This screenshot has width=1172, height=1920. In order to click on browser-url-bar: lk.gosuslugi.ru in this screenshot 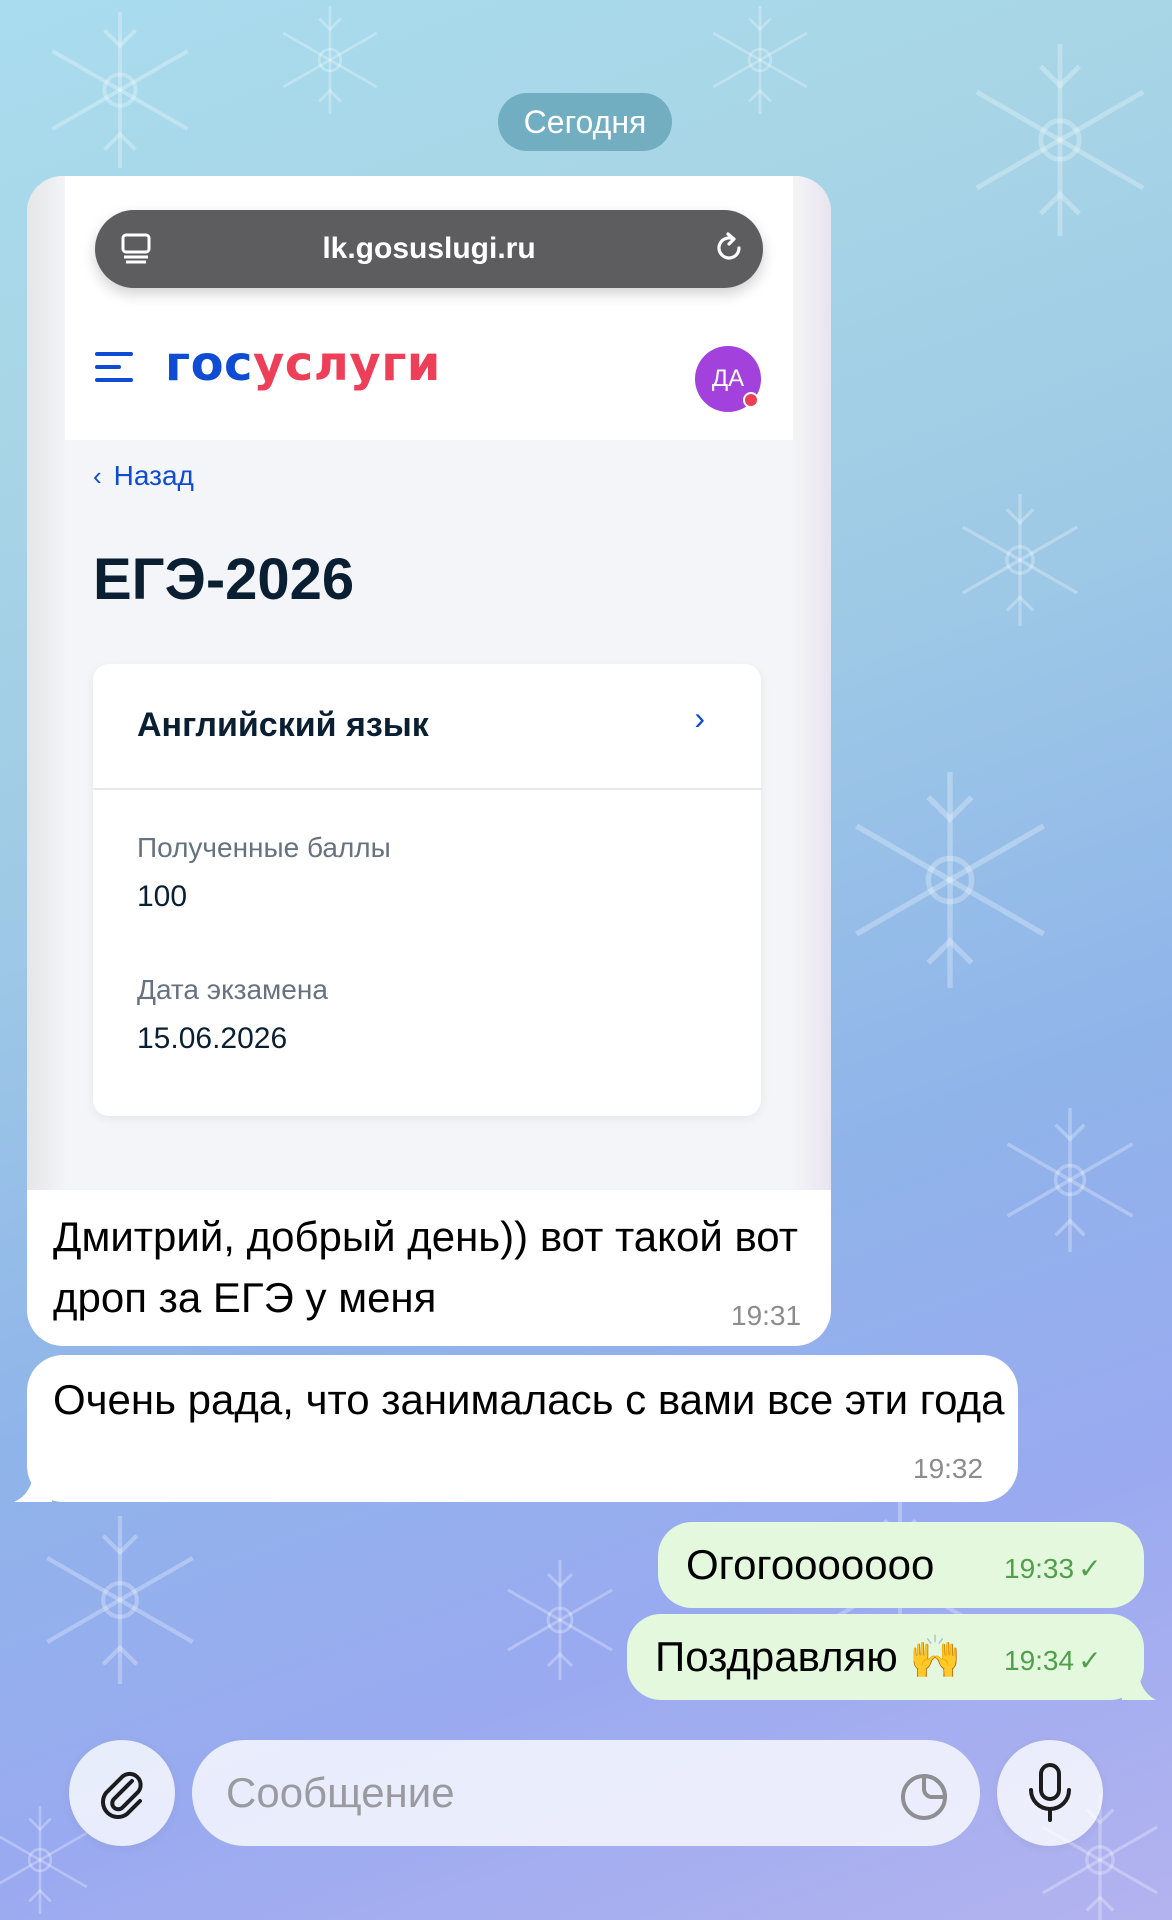, I will do `click(429, 249)`.